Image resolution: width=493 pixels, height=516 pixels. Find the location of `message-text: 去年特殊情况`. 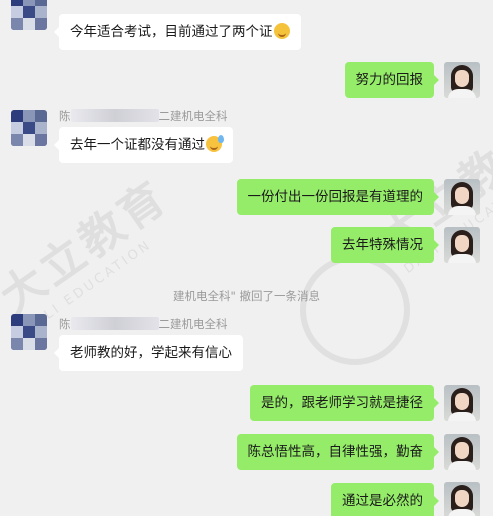

message-text: 去年特殊情况 is located at coordinates (382, 245).